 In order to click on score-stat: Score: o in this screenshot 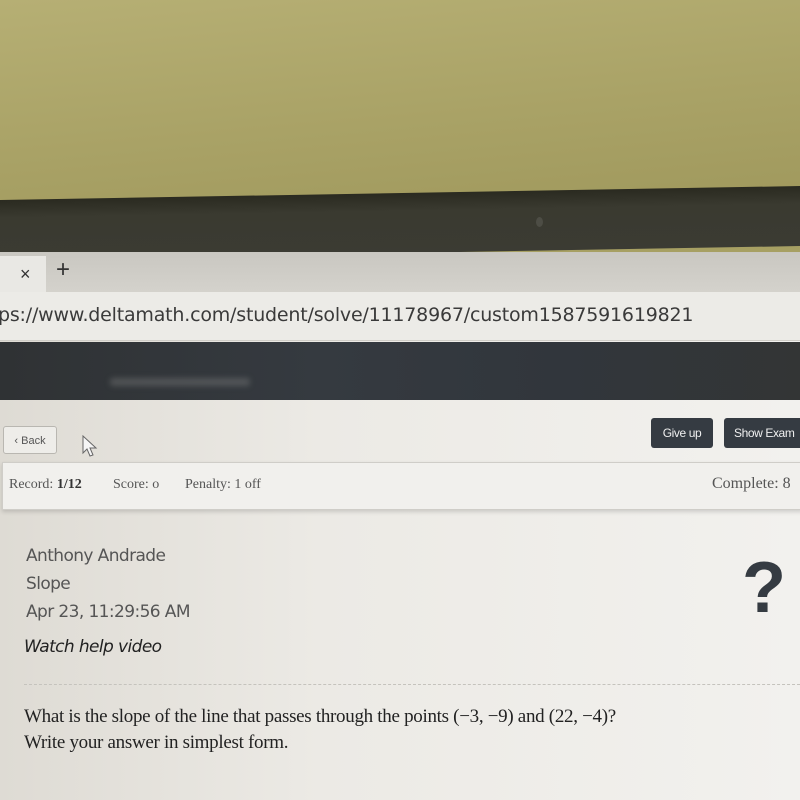, I will do `click(136, 484)`.